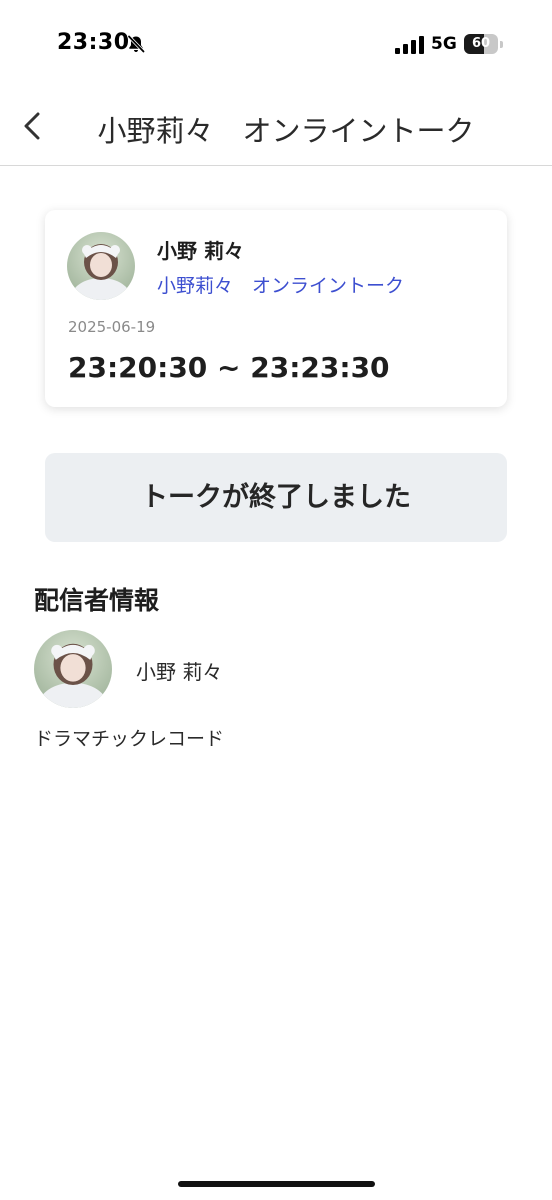  Describe the element at coordinates (97, 600) in the screenshot. I see `section-title-distributor: 配信者情報` at that location.